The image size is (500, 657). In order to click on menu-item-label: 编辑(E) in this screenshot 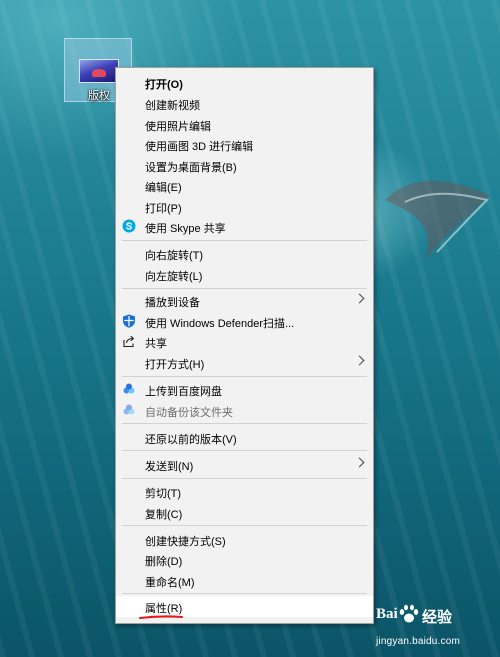, I will do `click(163, 188)`.